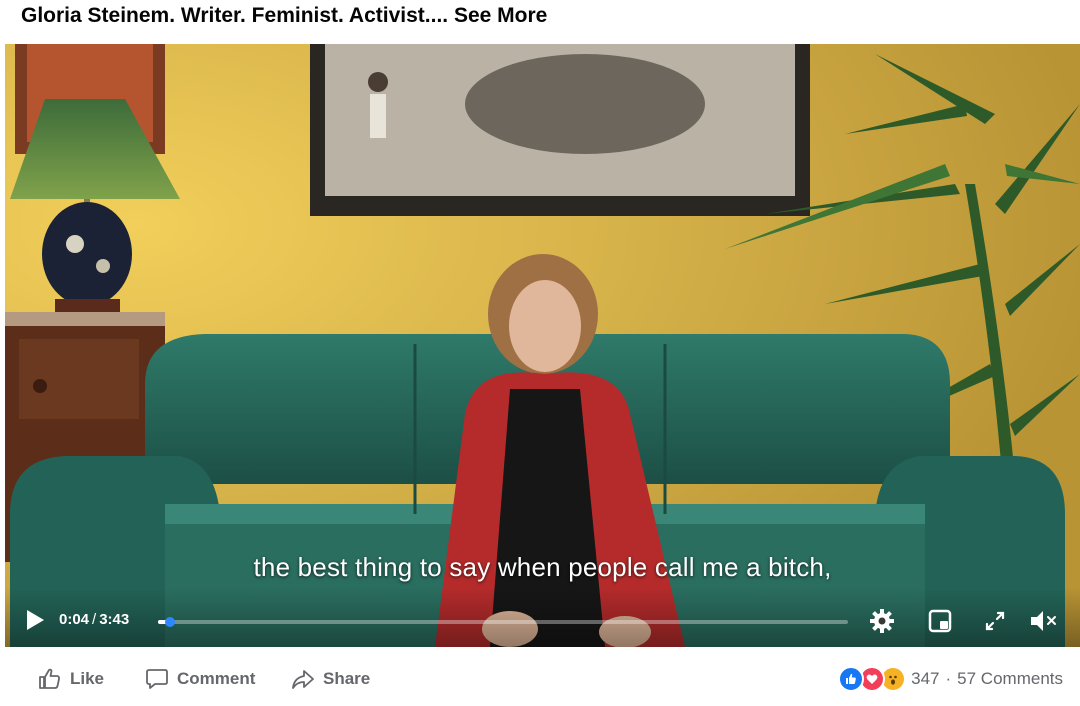  Describe the element at coordinates (851, 679) in the screenshot. I see `like-reaction-icon` at that location.